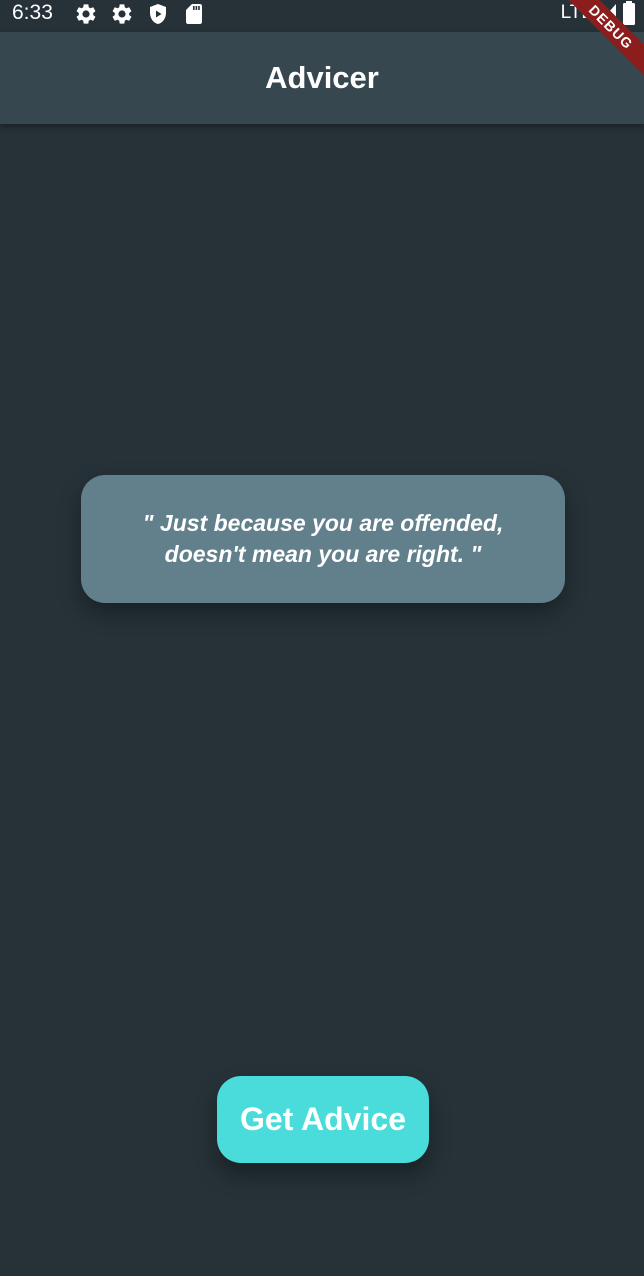 This screenshot has height=1276, width=644. I want to click on status-notification-icons, so click(140, 14).